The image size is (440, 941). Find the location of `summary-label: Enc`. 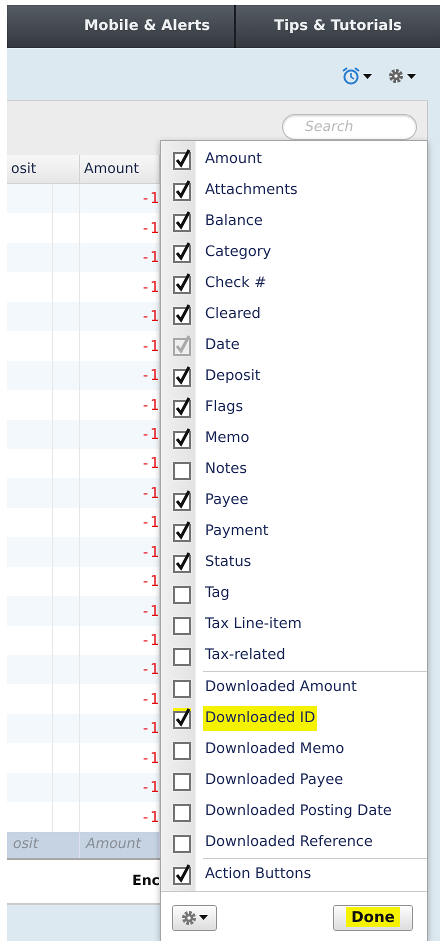

summary-label: Enc is located at coordinates (145, 881).